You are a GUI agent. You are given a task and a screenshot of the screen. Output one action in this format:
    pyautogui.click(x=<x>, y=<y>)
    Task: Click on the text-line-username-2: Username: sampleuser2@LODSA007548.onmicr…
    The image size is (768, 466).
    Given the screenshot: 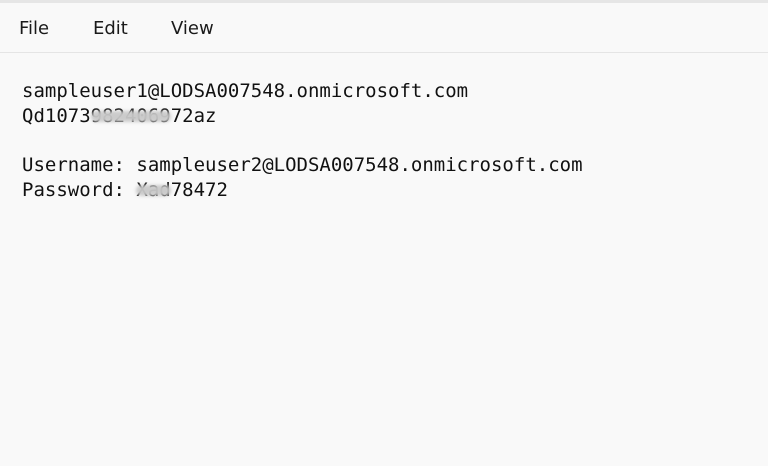 What is the action you would take?
    pyautogui.click(x=302, y=165)
    